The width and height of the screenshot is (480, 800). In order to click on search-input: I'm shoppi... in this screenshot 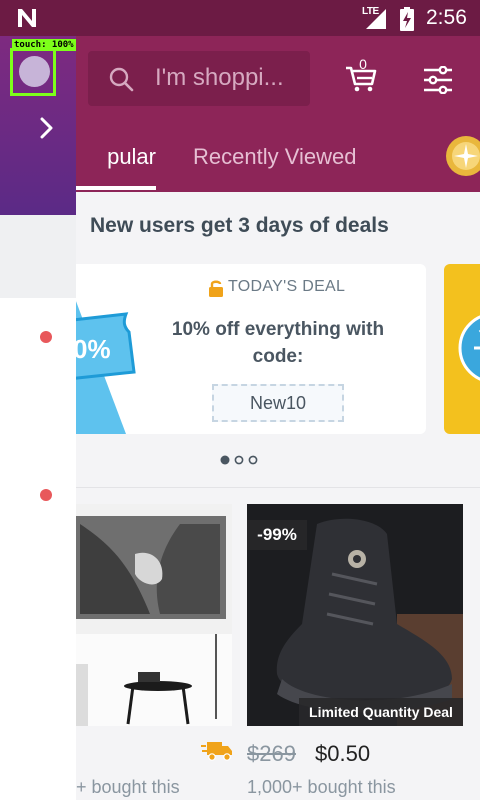, I will do `click(199, 78)`.